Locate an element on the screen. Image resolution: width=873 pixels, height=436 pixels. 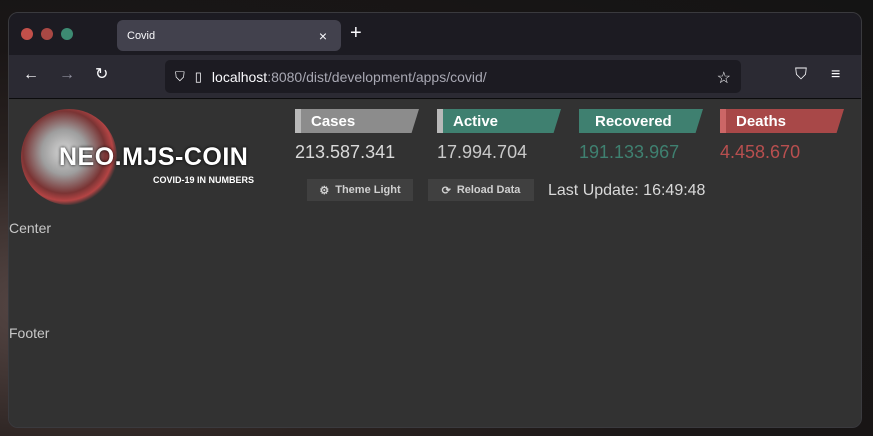
stat-active-label: Active is located at coordinates (499, 121).